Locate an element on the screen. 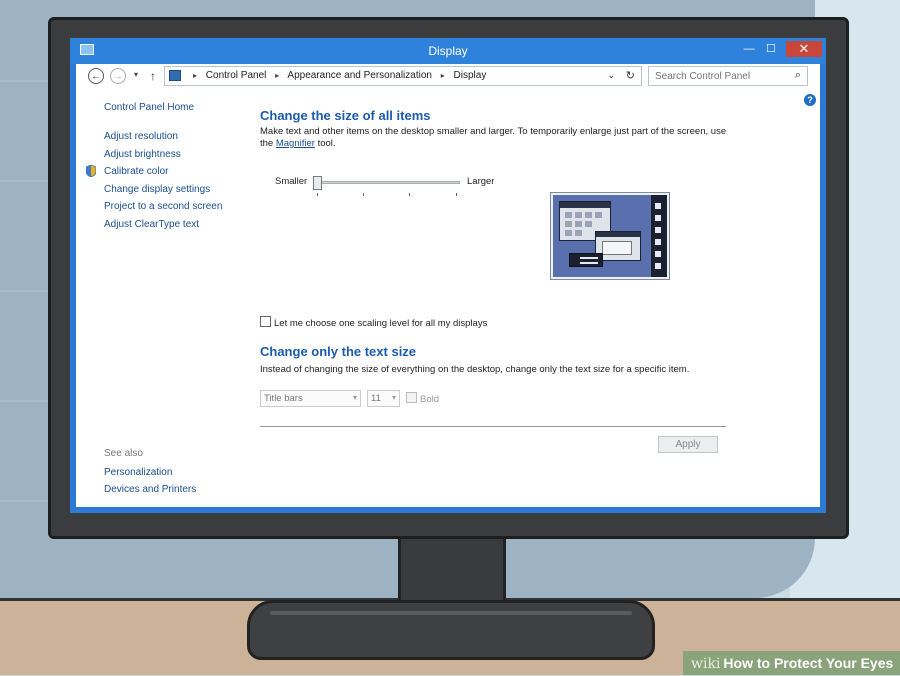 The image size is (900, 676). shield-icon is located at coordinates (91, 171).